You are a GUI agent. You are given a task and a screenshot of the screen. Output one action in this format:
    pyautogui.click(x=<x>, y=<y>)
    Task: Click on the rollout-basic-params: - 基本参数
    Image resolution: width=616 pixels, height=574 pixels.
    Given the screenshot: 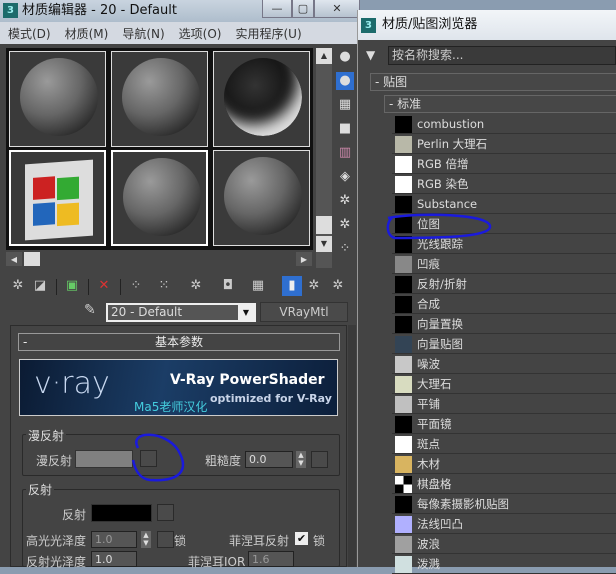 What is the action you would take?
    pyautogui.click(x=179, y=342)
    